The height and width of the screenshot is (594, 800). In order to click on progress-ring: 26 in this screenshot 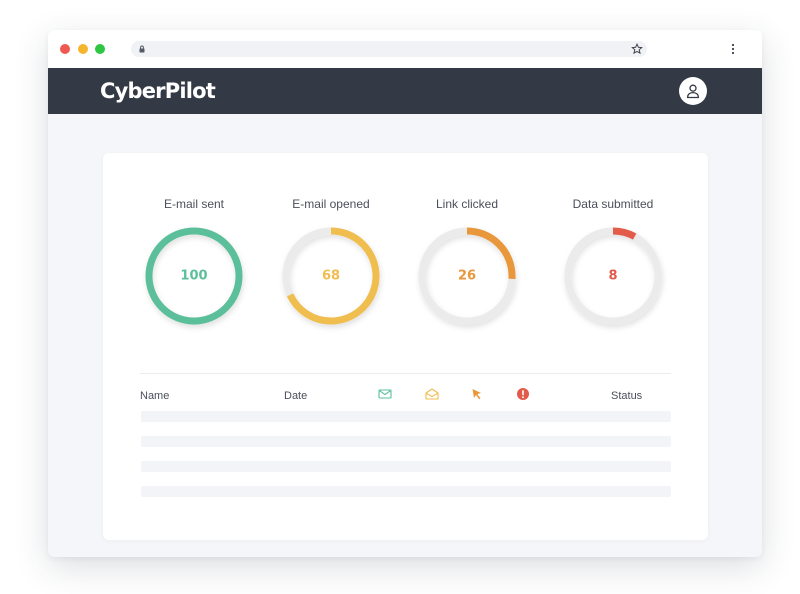, I will do `click(467, 276)`.